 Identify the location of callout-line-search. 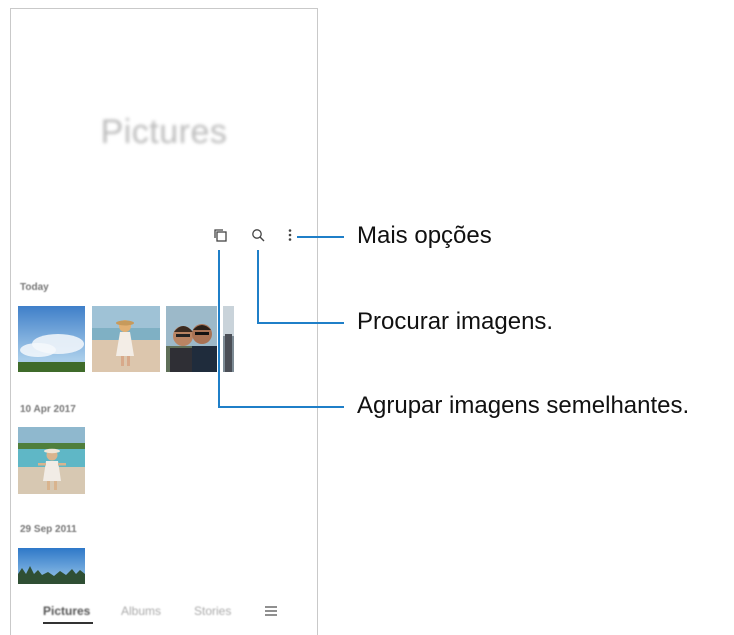
(300, 287).